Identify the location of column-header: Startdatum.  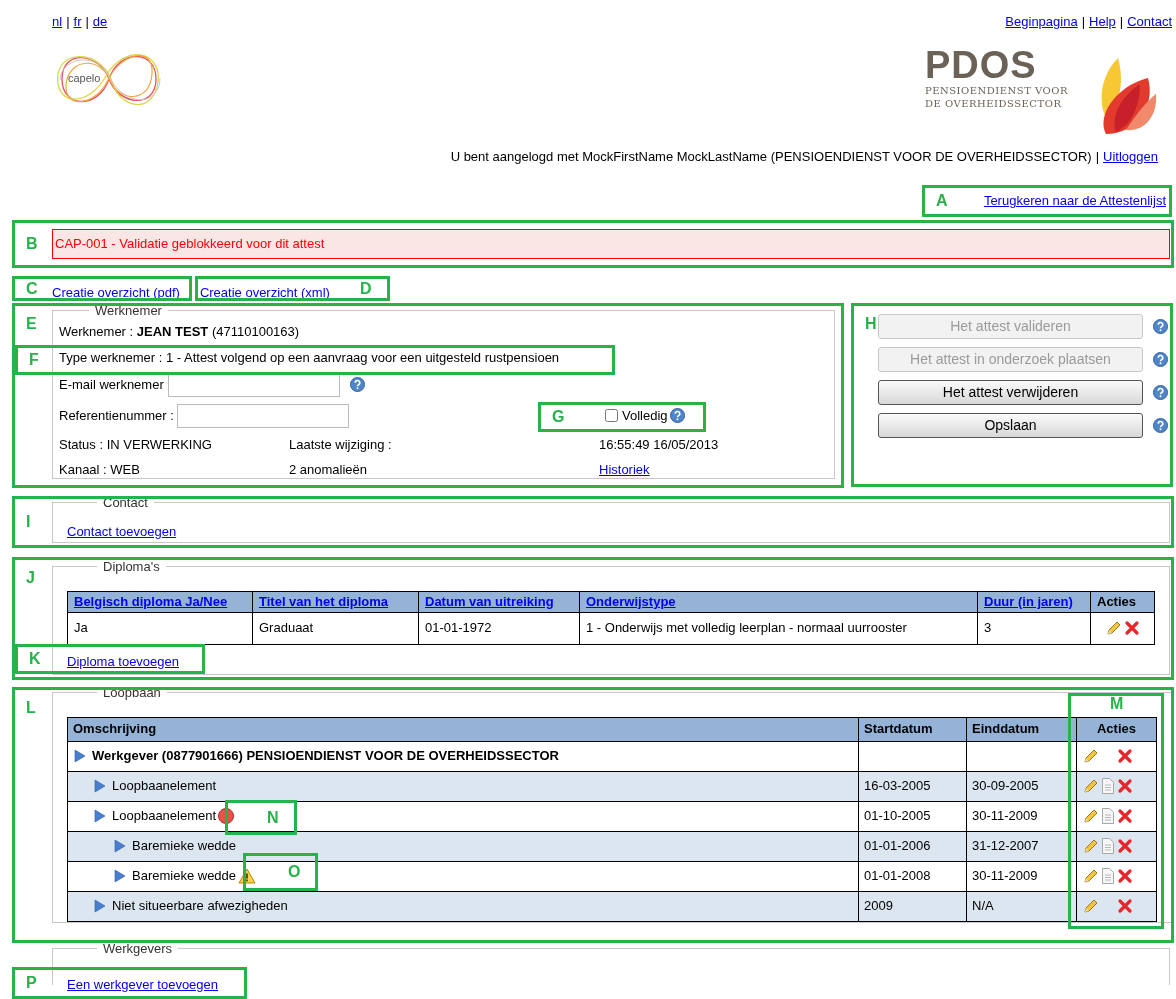
(912, 729).